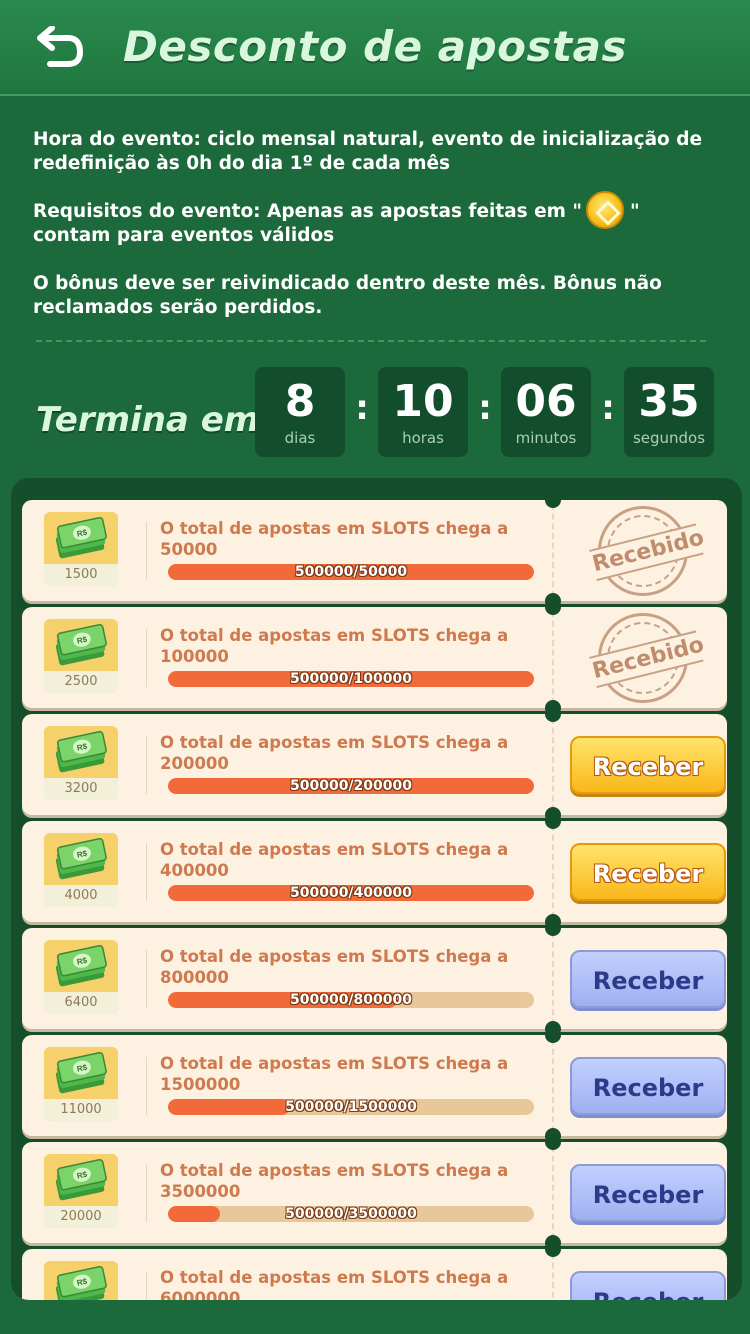  I want to click on progress-bar: 500000/200000, so click(351, 786).